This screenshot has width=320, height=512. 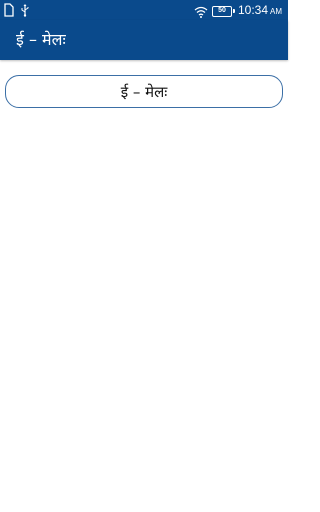 I want to click on email-label-button: ई – मेलः, so click(x=144, y=91).